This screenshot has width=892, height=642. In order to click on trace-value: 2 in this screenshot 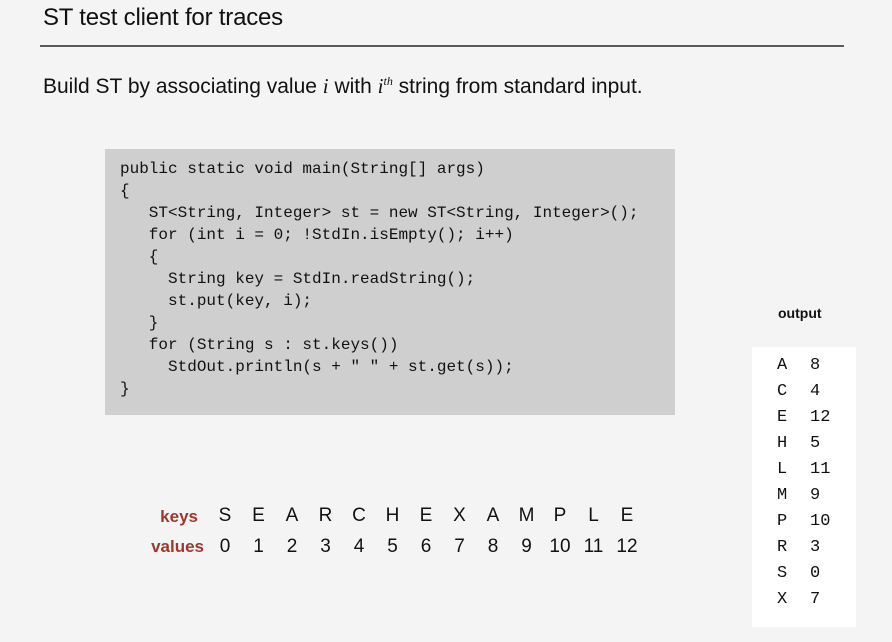, I will do `click(292, 546)`.